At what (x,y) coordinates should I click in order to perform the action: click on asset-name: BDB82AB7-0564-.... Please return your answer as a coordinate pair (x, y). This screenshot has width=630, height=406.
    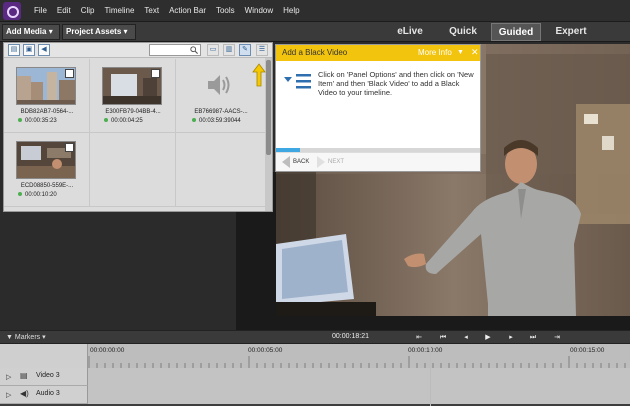
    Looking at the image, I should click on (47, 112).